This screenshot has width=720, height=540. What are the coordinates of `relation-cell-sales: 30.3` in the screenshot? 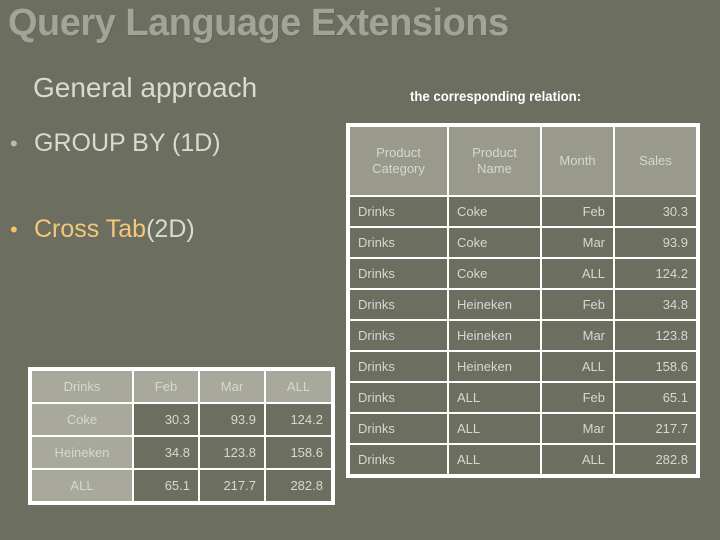 It's located at (655, 211).